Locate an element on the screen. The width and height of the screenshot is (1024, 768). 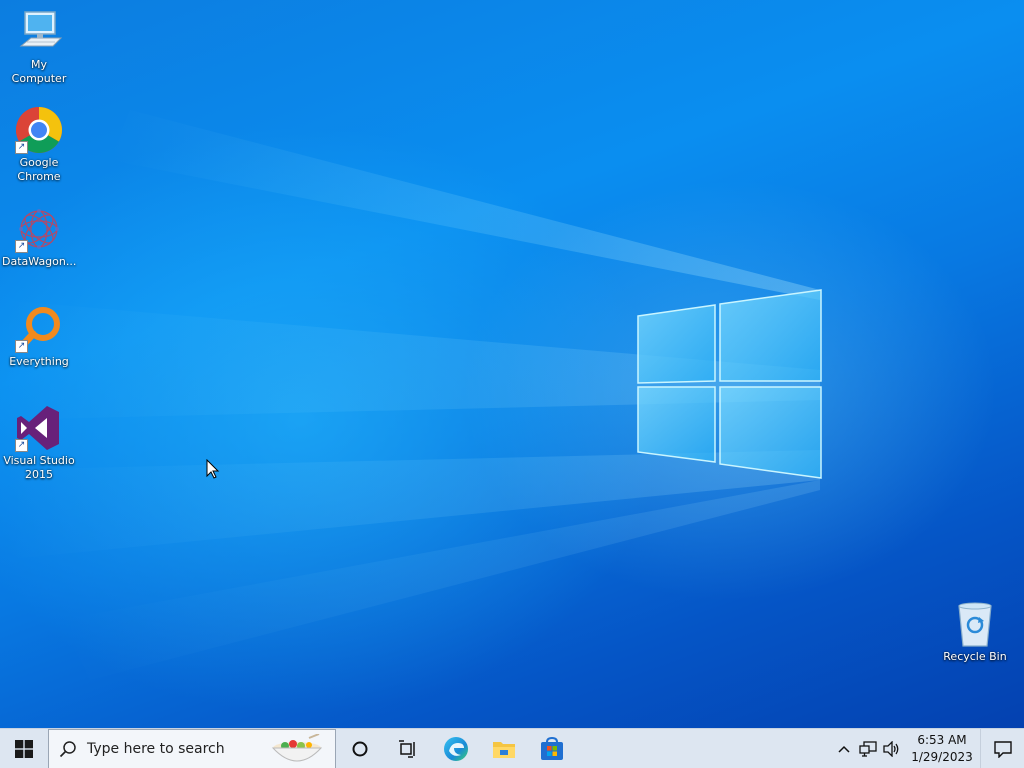
store-icon is located at coordinates (552, 748).